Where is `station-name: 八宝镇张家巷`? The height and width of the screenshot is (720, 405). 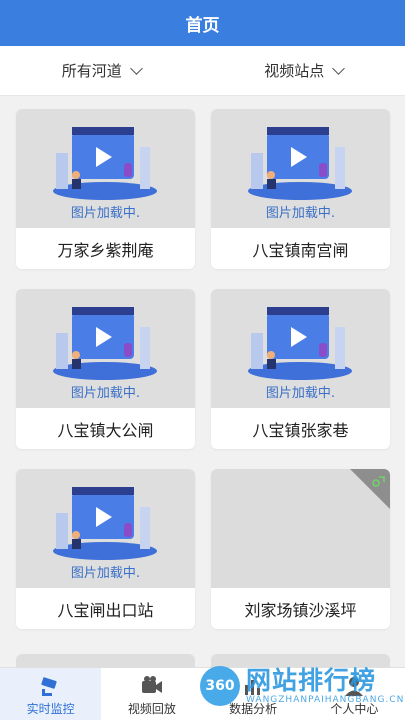 station-name: 八宝镇张家巷 is located at coordinates (300, 430).